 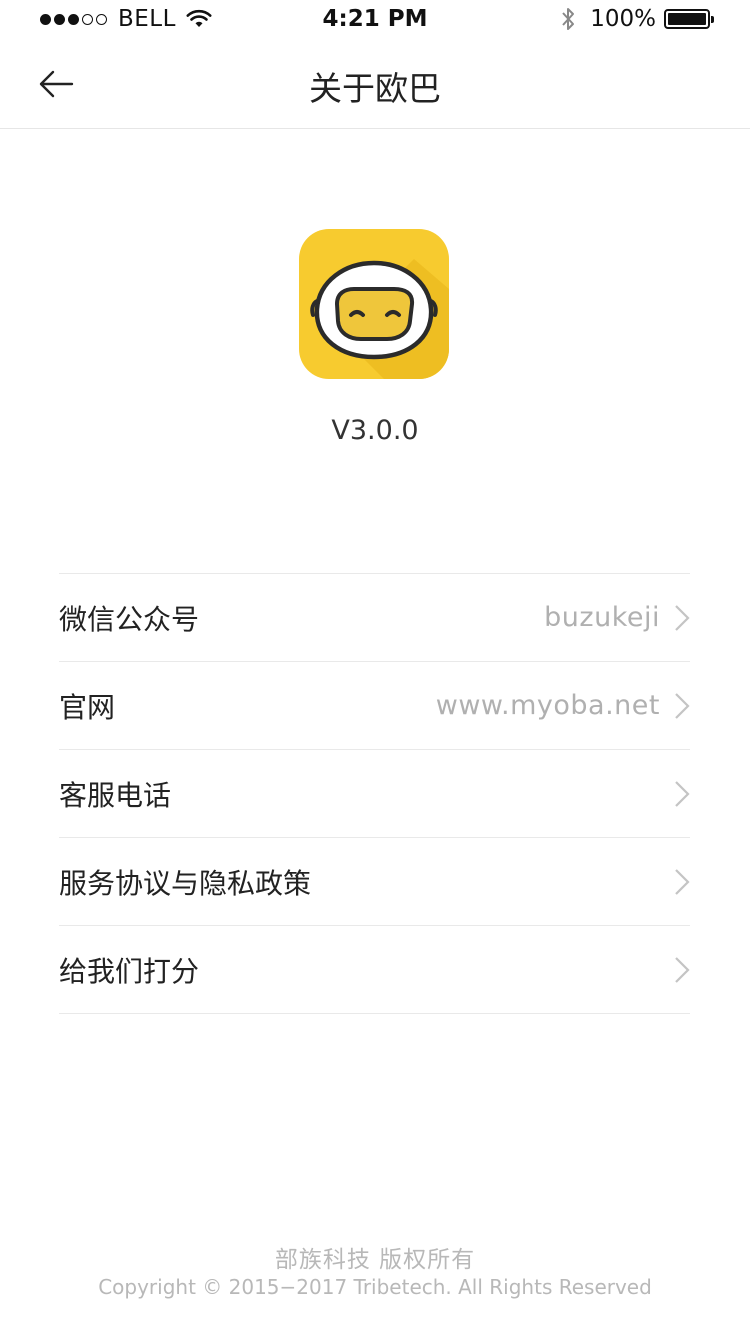 What do you see at coordinates (547, 705) in the screenshot?
I see `menu-item-value: www.myoba.net` at bounding box center [547, 705].